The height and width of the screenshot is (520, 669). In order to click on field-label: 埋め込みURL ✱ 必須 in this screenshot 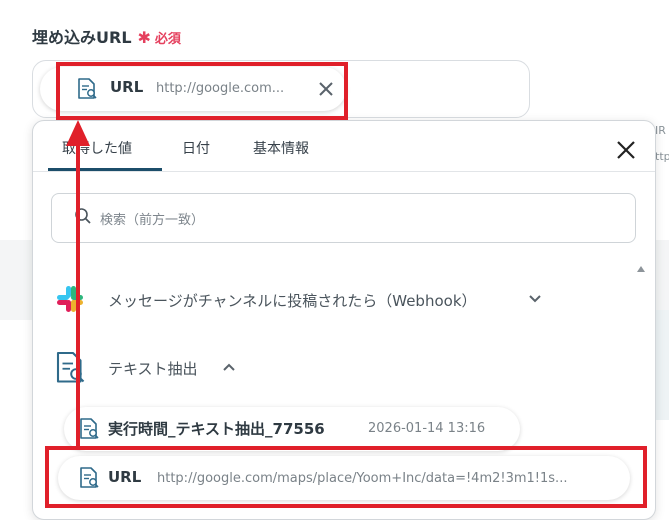, I will do `click(106, 36)`.